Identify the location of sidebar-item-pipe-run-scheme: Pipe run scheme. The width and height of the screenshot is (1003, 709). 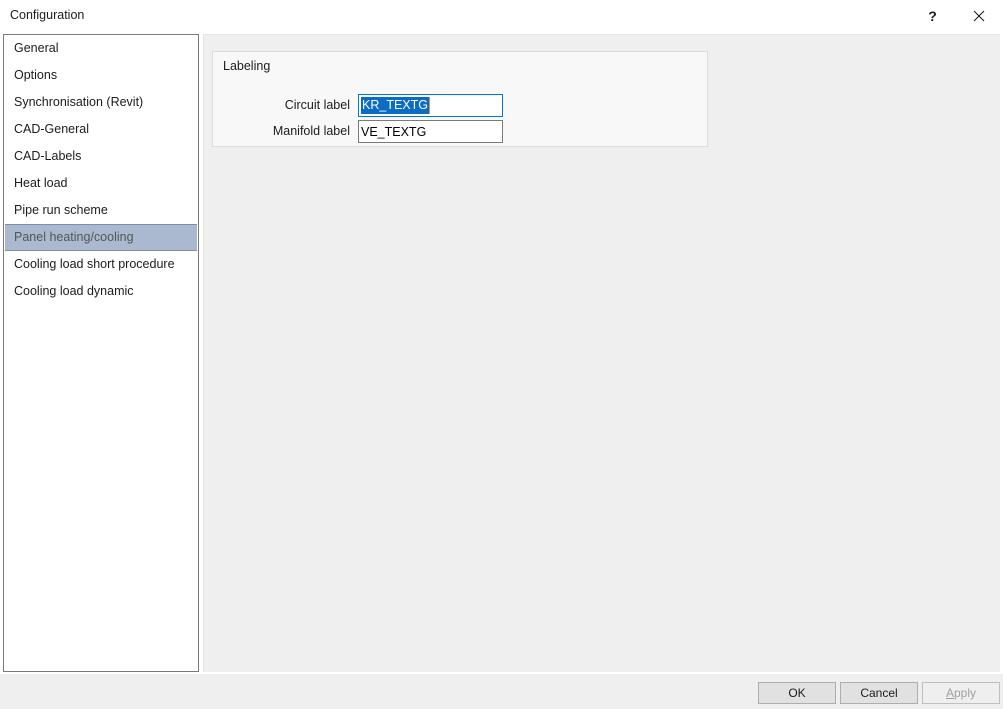
(101, 210).